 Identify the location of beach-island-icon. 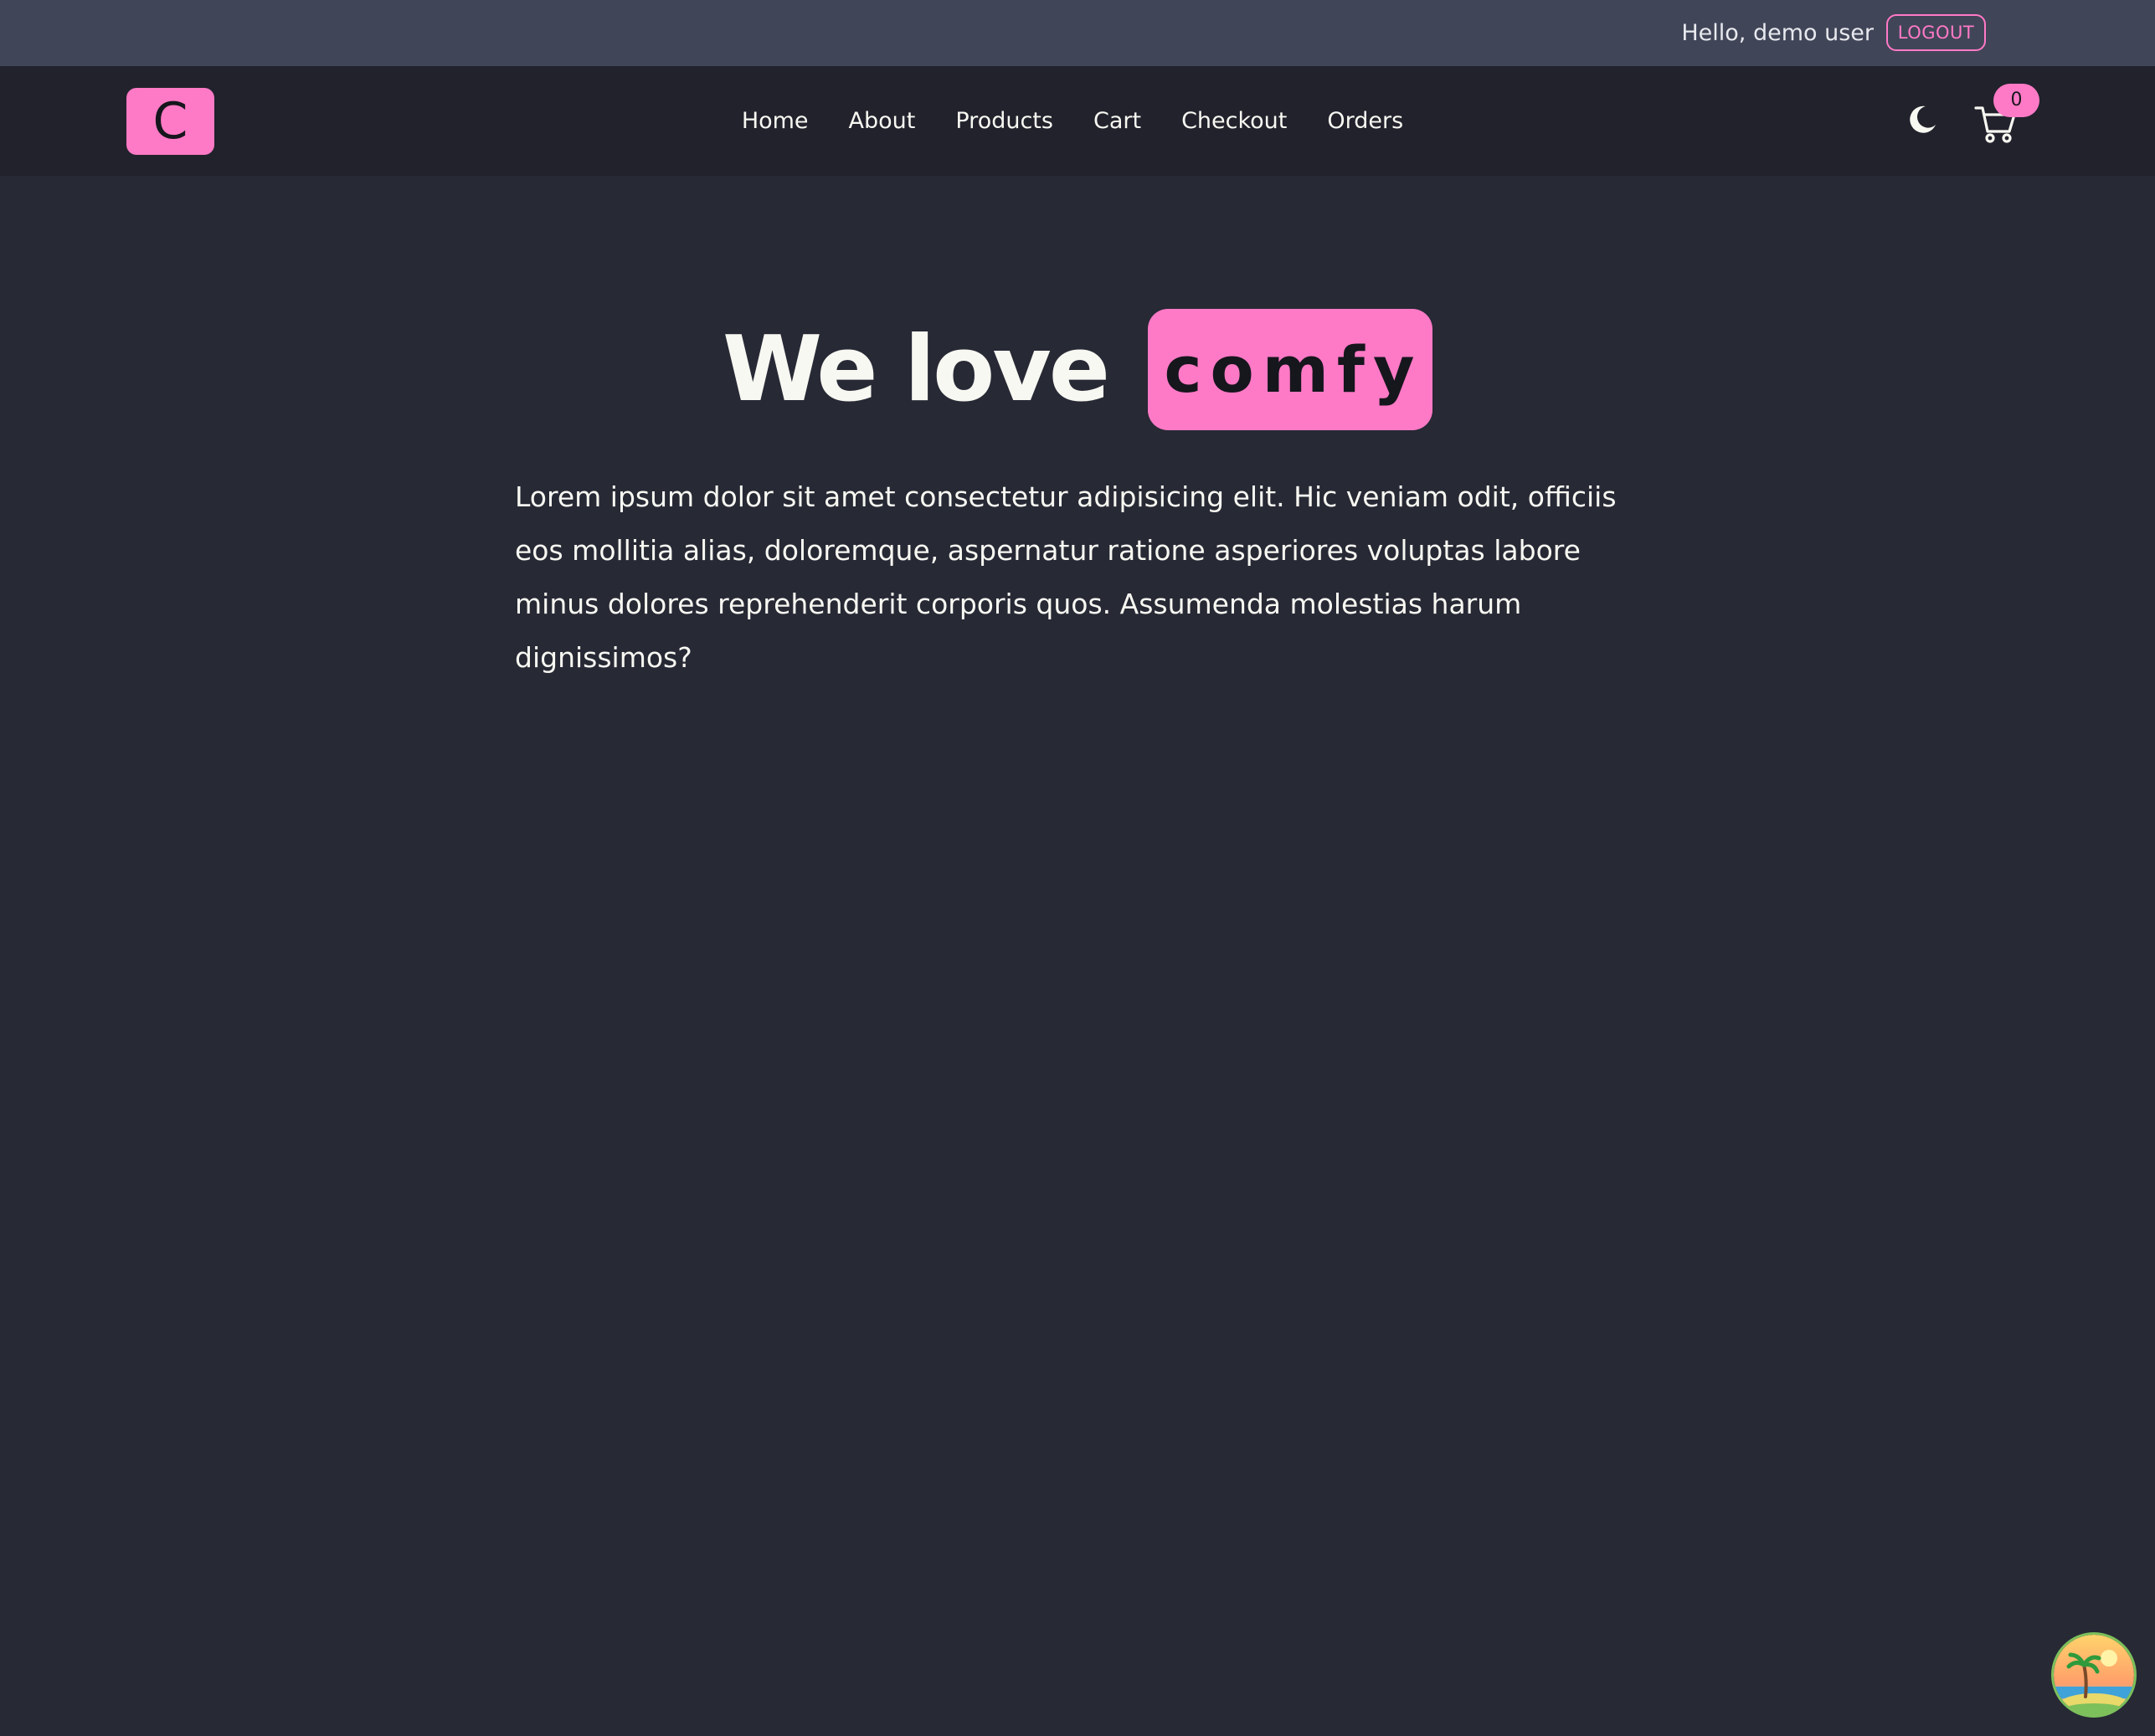
(2094, 1675).